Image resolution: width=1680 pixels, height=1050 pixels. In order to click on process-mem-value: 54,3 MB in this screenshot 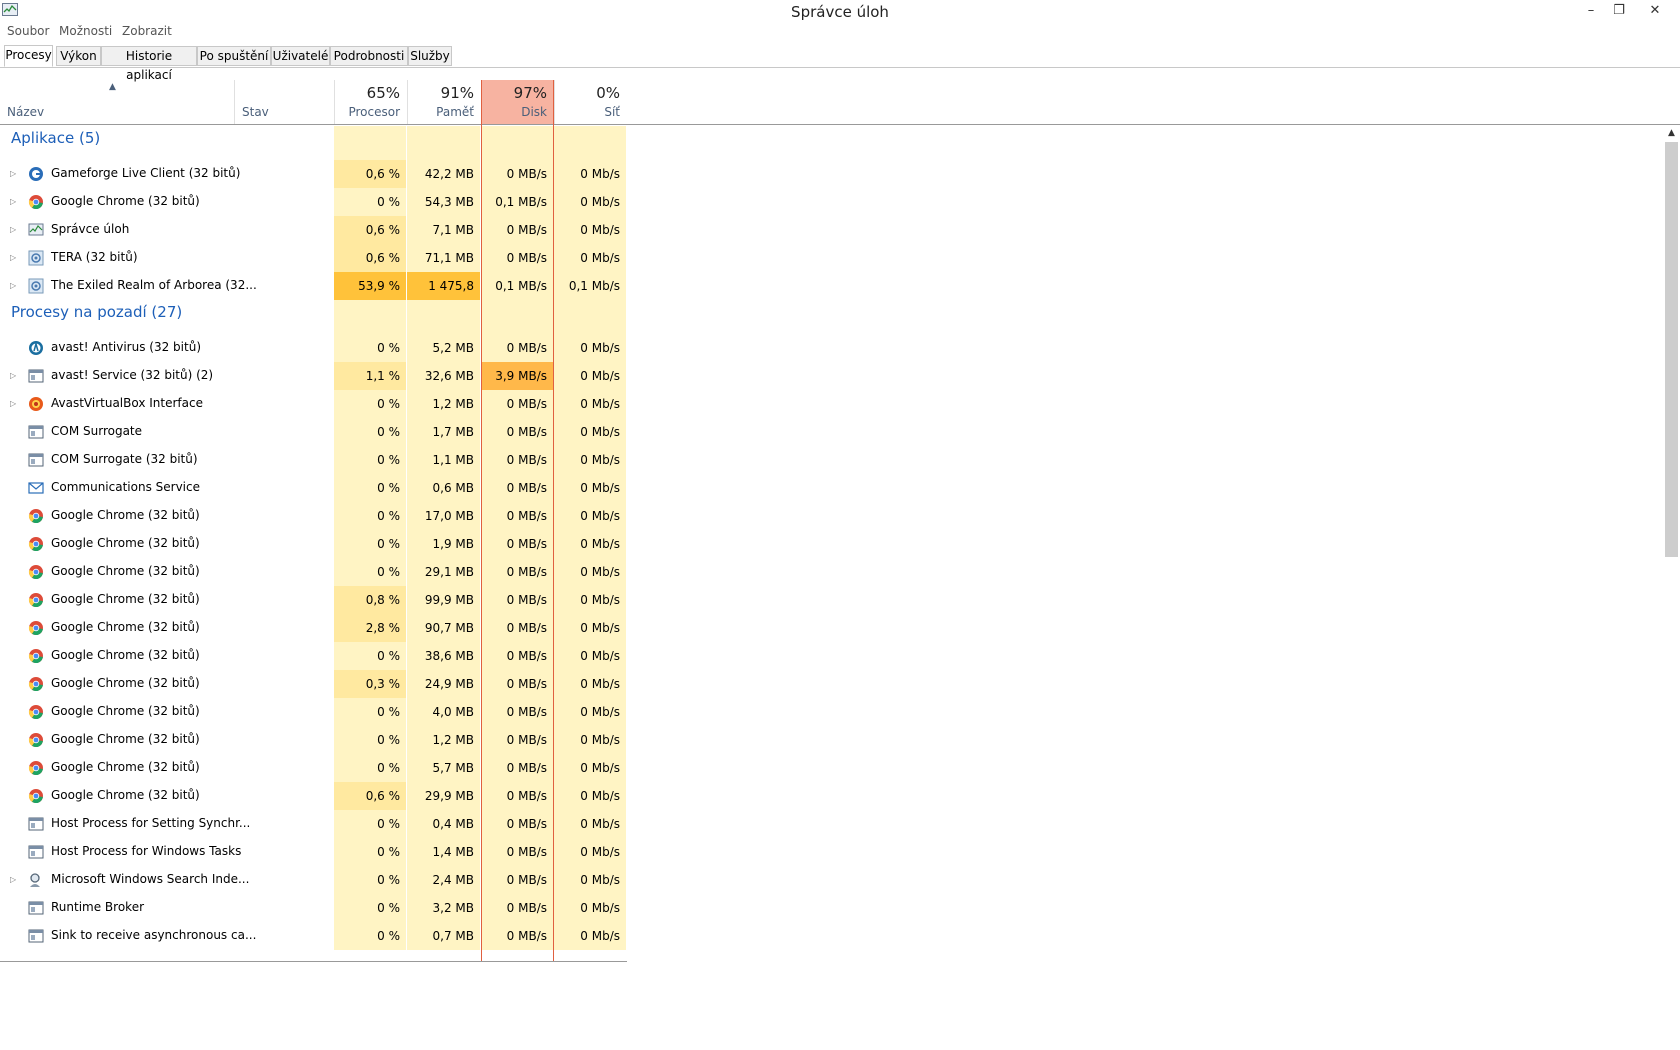, I will do `click(443, 202)`.